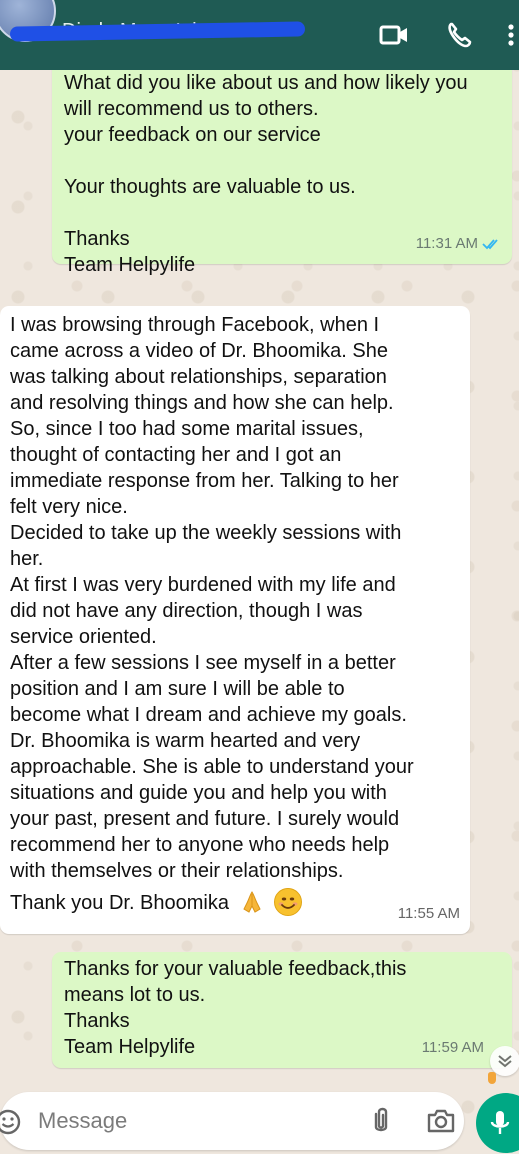  Describe the element at coordinates (192, 135) in the screenshot. I see `message-line: your feedback on our service` at that location.